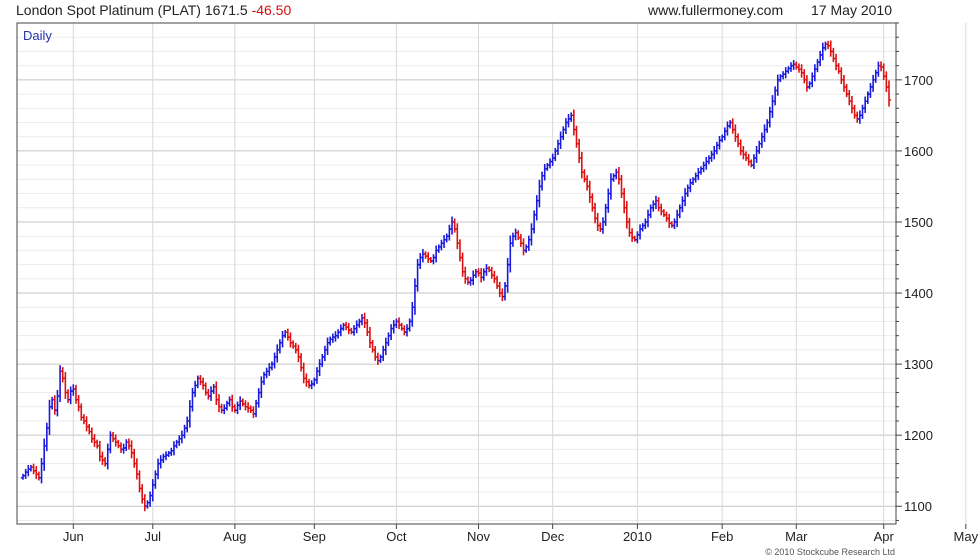 Image resolution: width=980 pixels, height=560 pixels. Describe the element at coordinates (152, 536) in the screenshot. I see `x-tick-label: Jul` at that location.